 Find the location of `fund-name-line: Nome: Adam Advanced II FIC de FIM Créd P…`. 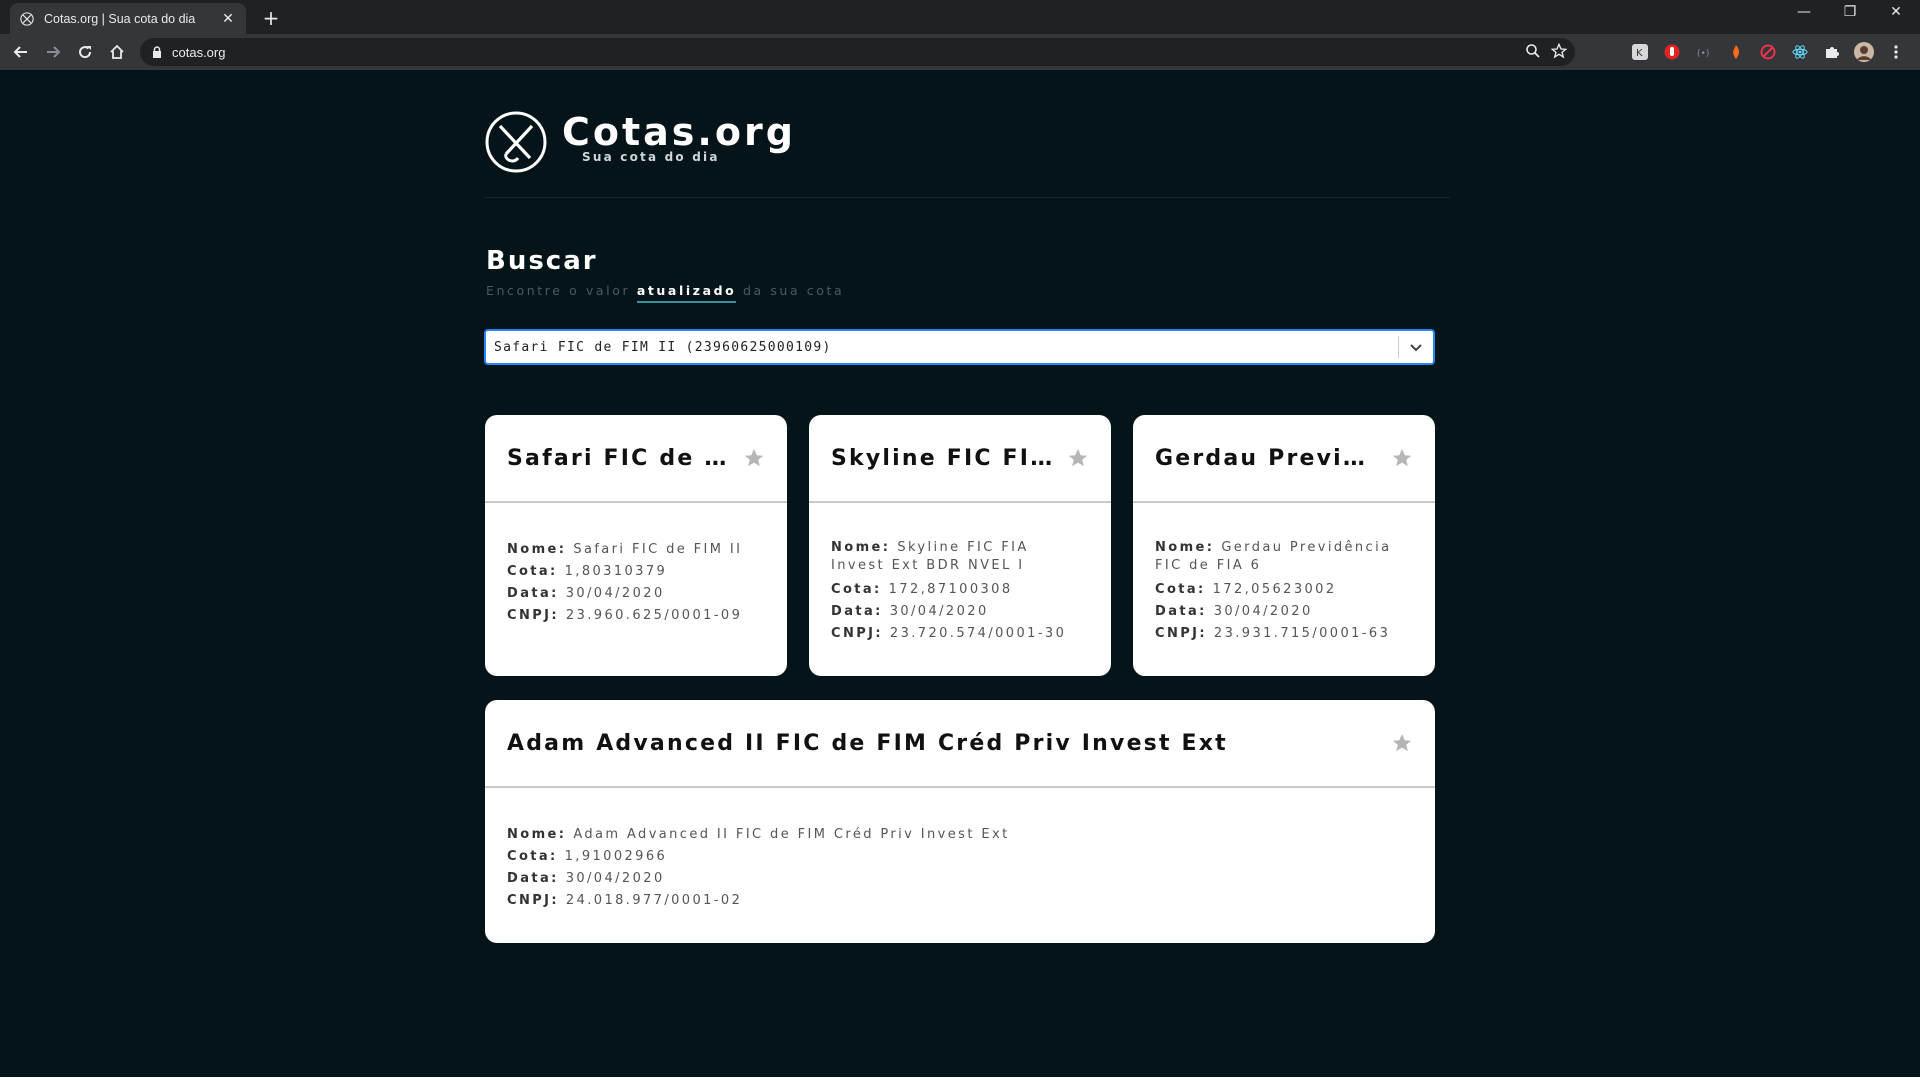

fund-name-line: Nome: Adam Advanced II FIC de FIM Créd P… is located at coordinates (960, 835).